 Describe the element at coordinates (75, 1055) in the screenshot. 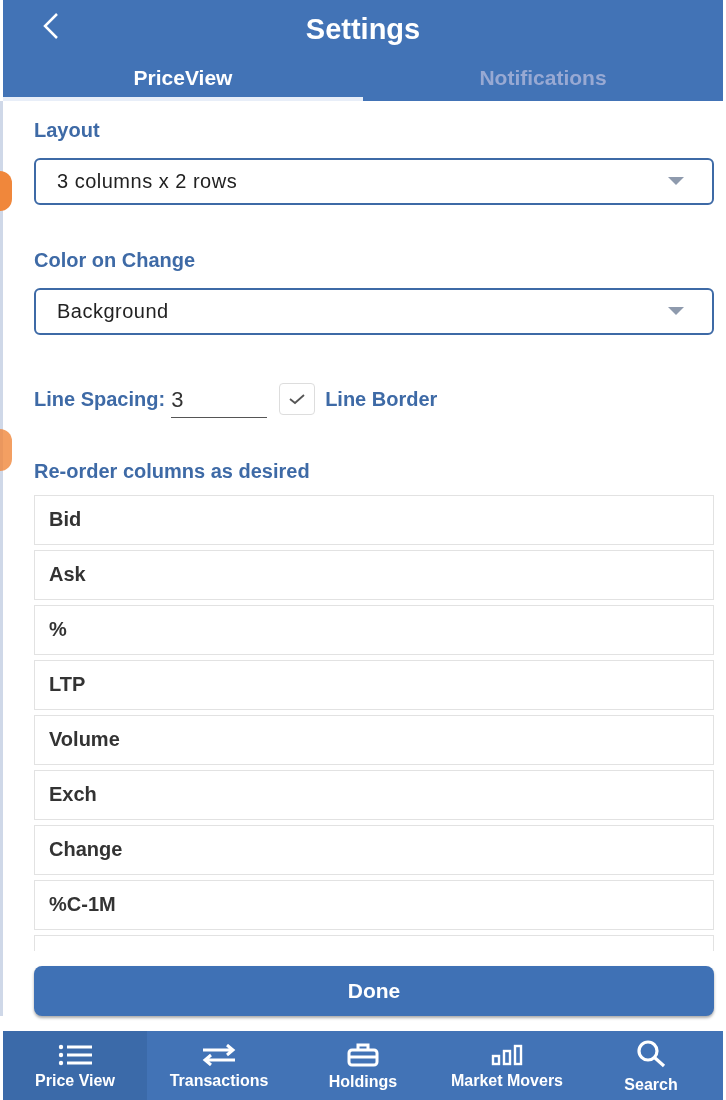

I see `list-icon` at that location.